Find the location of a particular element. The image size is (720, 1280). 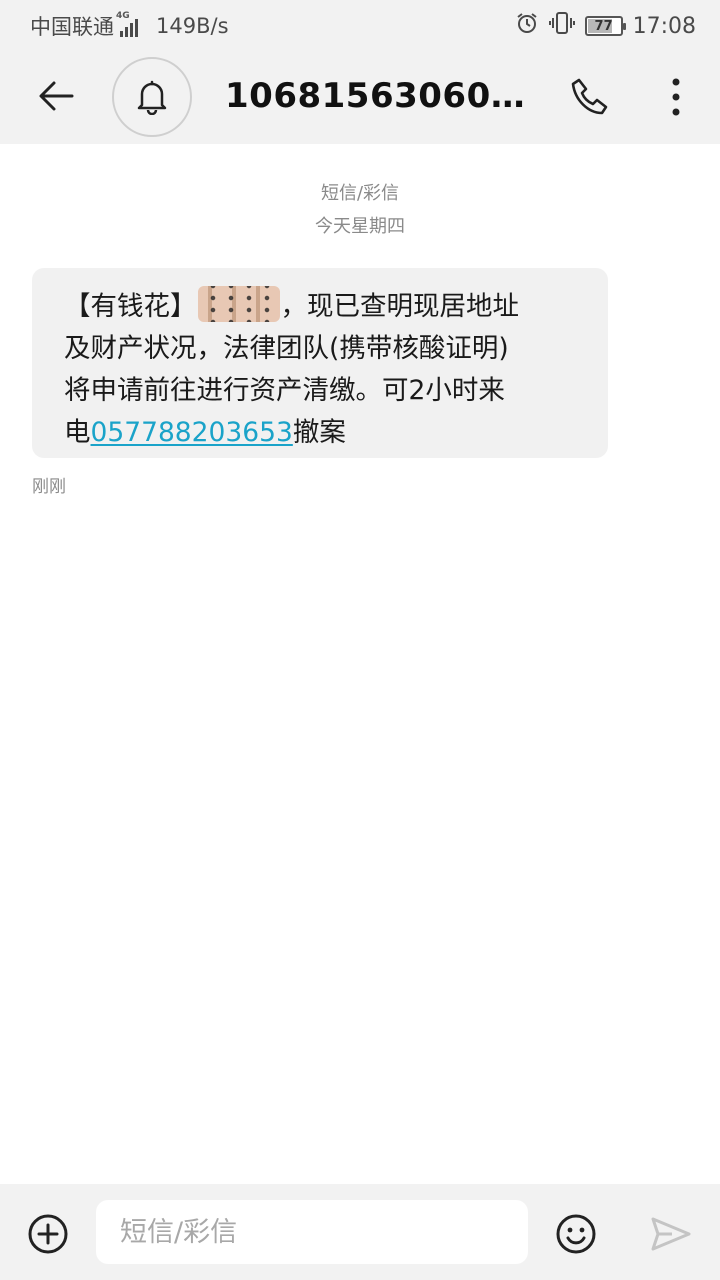

more-vertical-icon is located at coordinates (676, 97).